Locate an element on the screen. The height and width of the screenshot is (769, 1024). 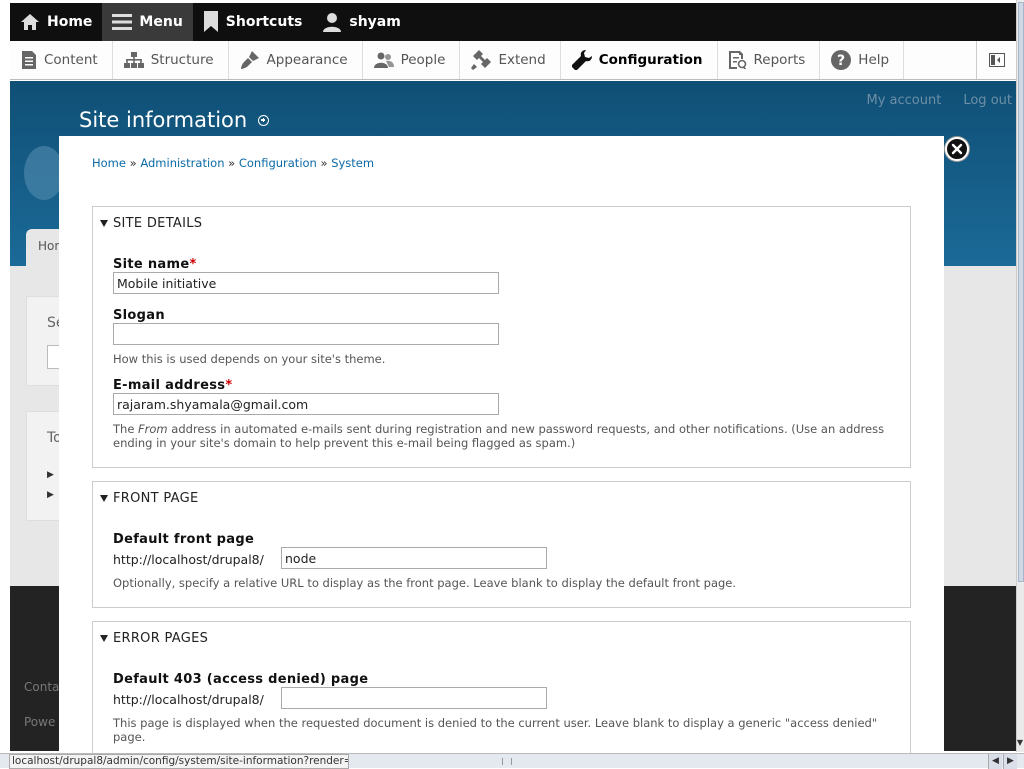
tray-item-label: Help is located at coordinates (874, 60).